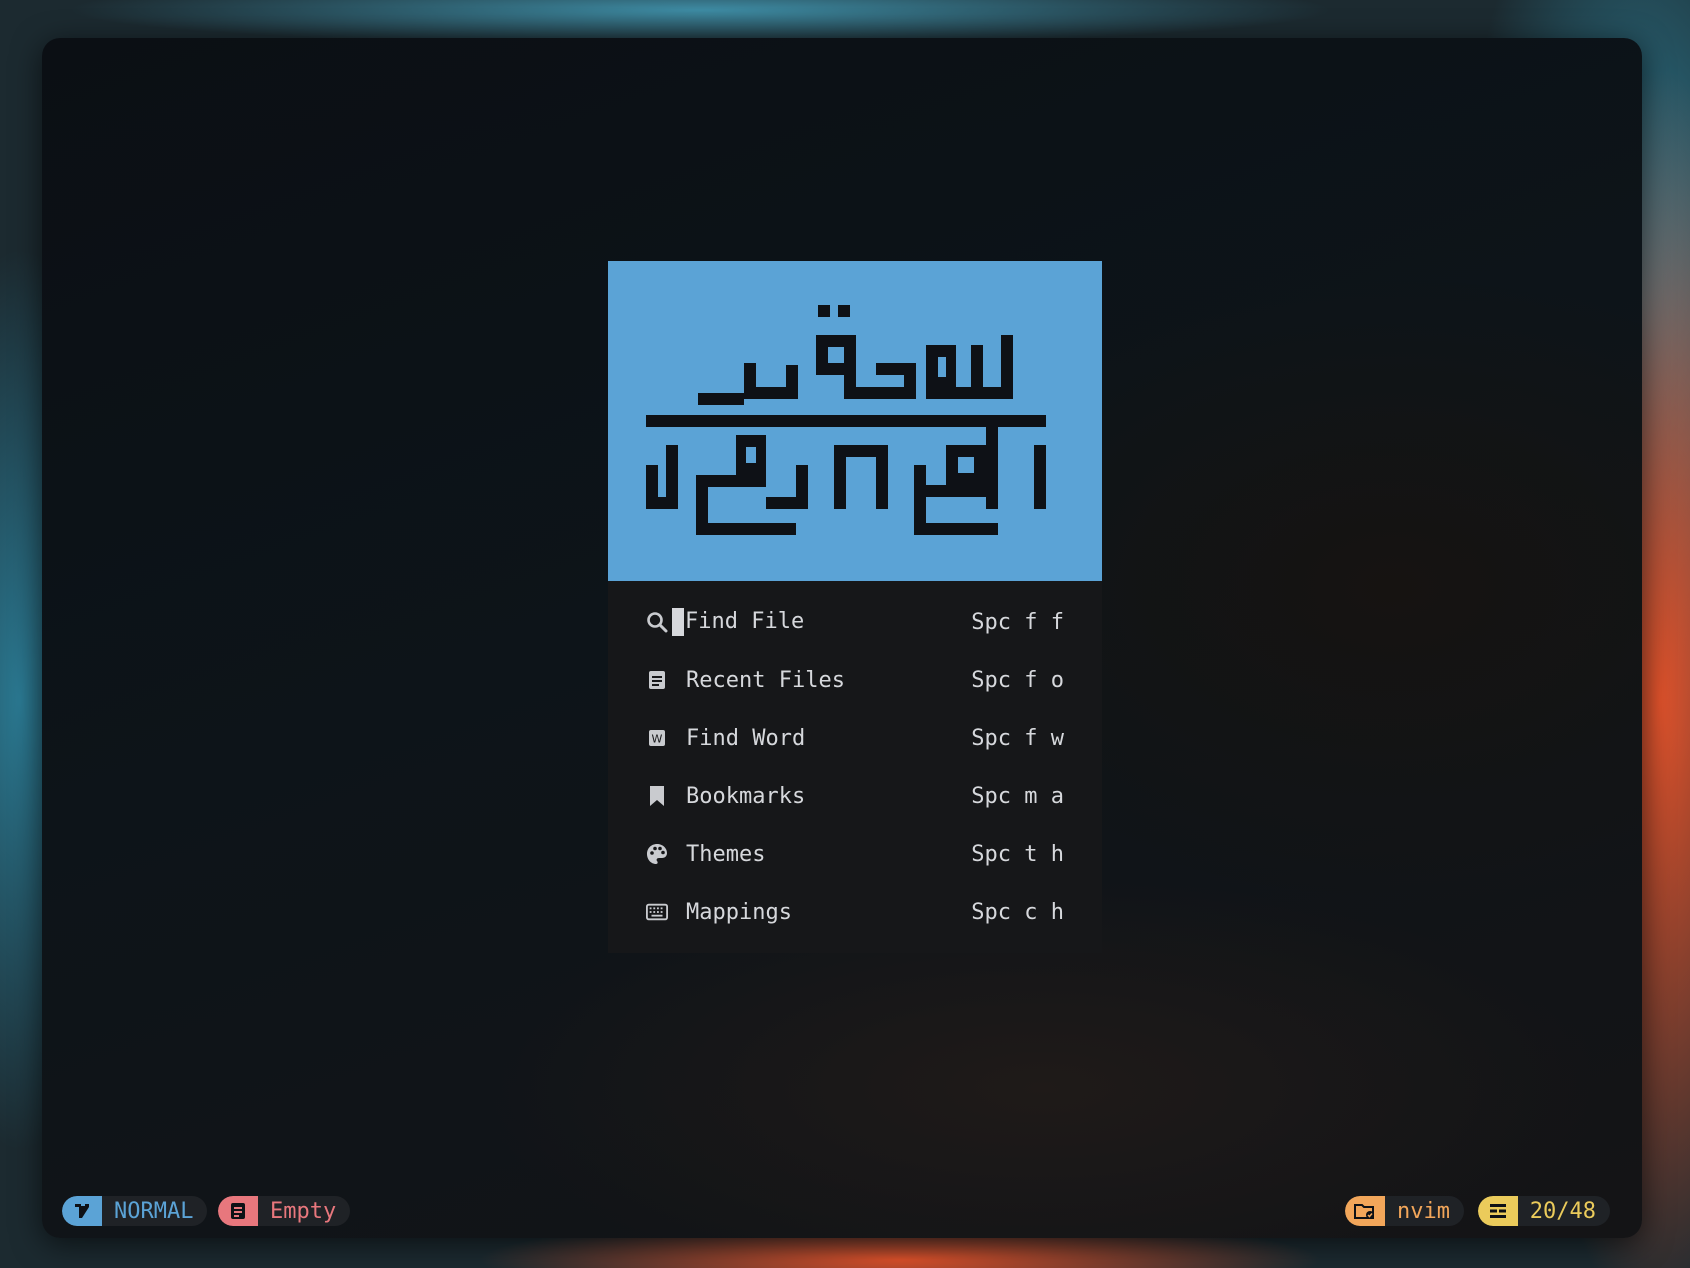  I want to click on menu-item-bookmarks: Bookmarks Spc m a, so click(855, 796).